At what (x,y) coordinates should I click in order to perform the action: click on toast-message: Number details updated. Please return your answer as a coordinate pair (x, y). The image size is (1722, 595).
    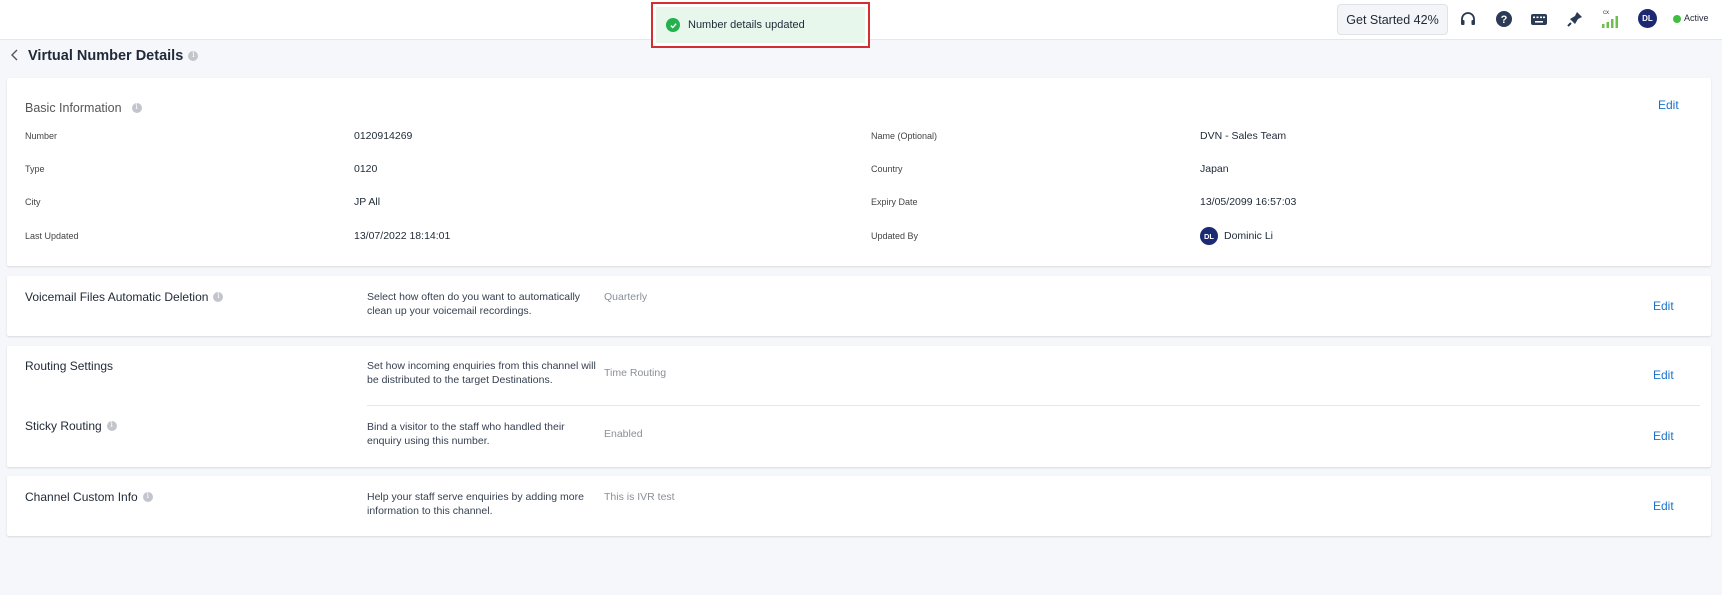
    Looking at the image, I should click on (746, 25).